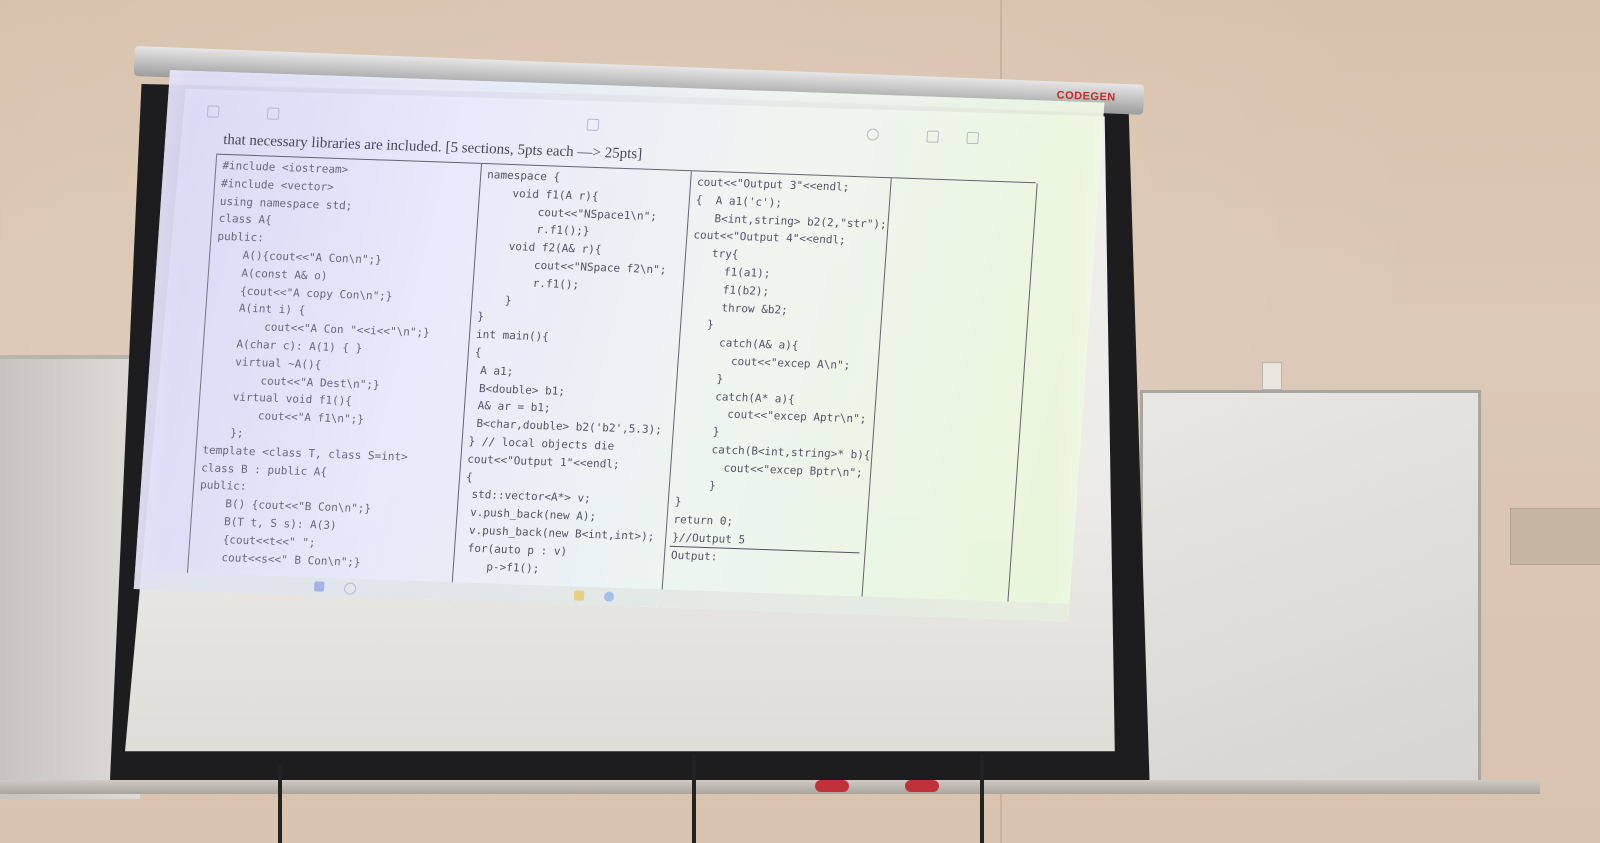 The width and height of the screenshot is (1600, 843). I want to click on code-line: virtual void f1(){, so click(279, 398).